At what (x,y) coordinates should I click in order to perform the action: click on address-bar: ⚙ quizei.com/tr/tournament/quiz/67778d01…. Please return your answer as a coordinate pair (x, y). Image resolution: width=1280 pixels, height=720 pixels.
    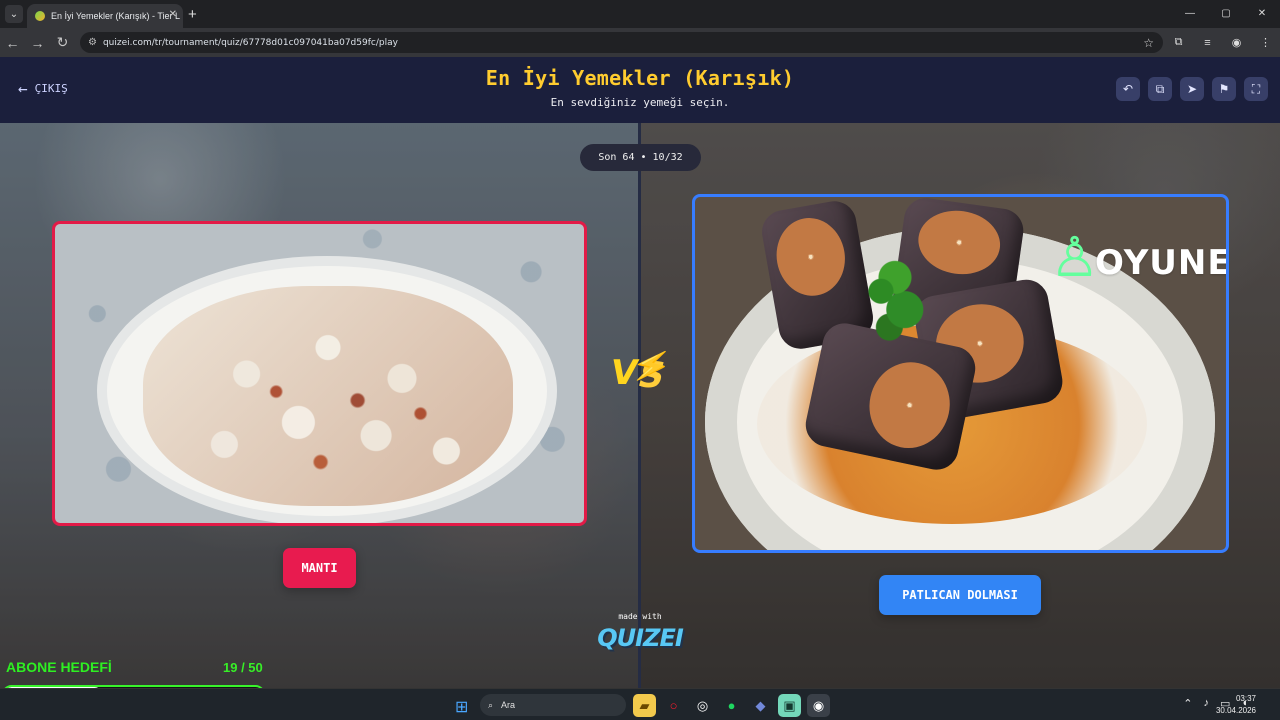
    Looking at the image, I should click on (621, 42).